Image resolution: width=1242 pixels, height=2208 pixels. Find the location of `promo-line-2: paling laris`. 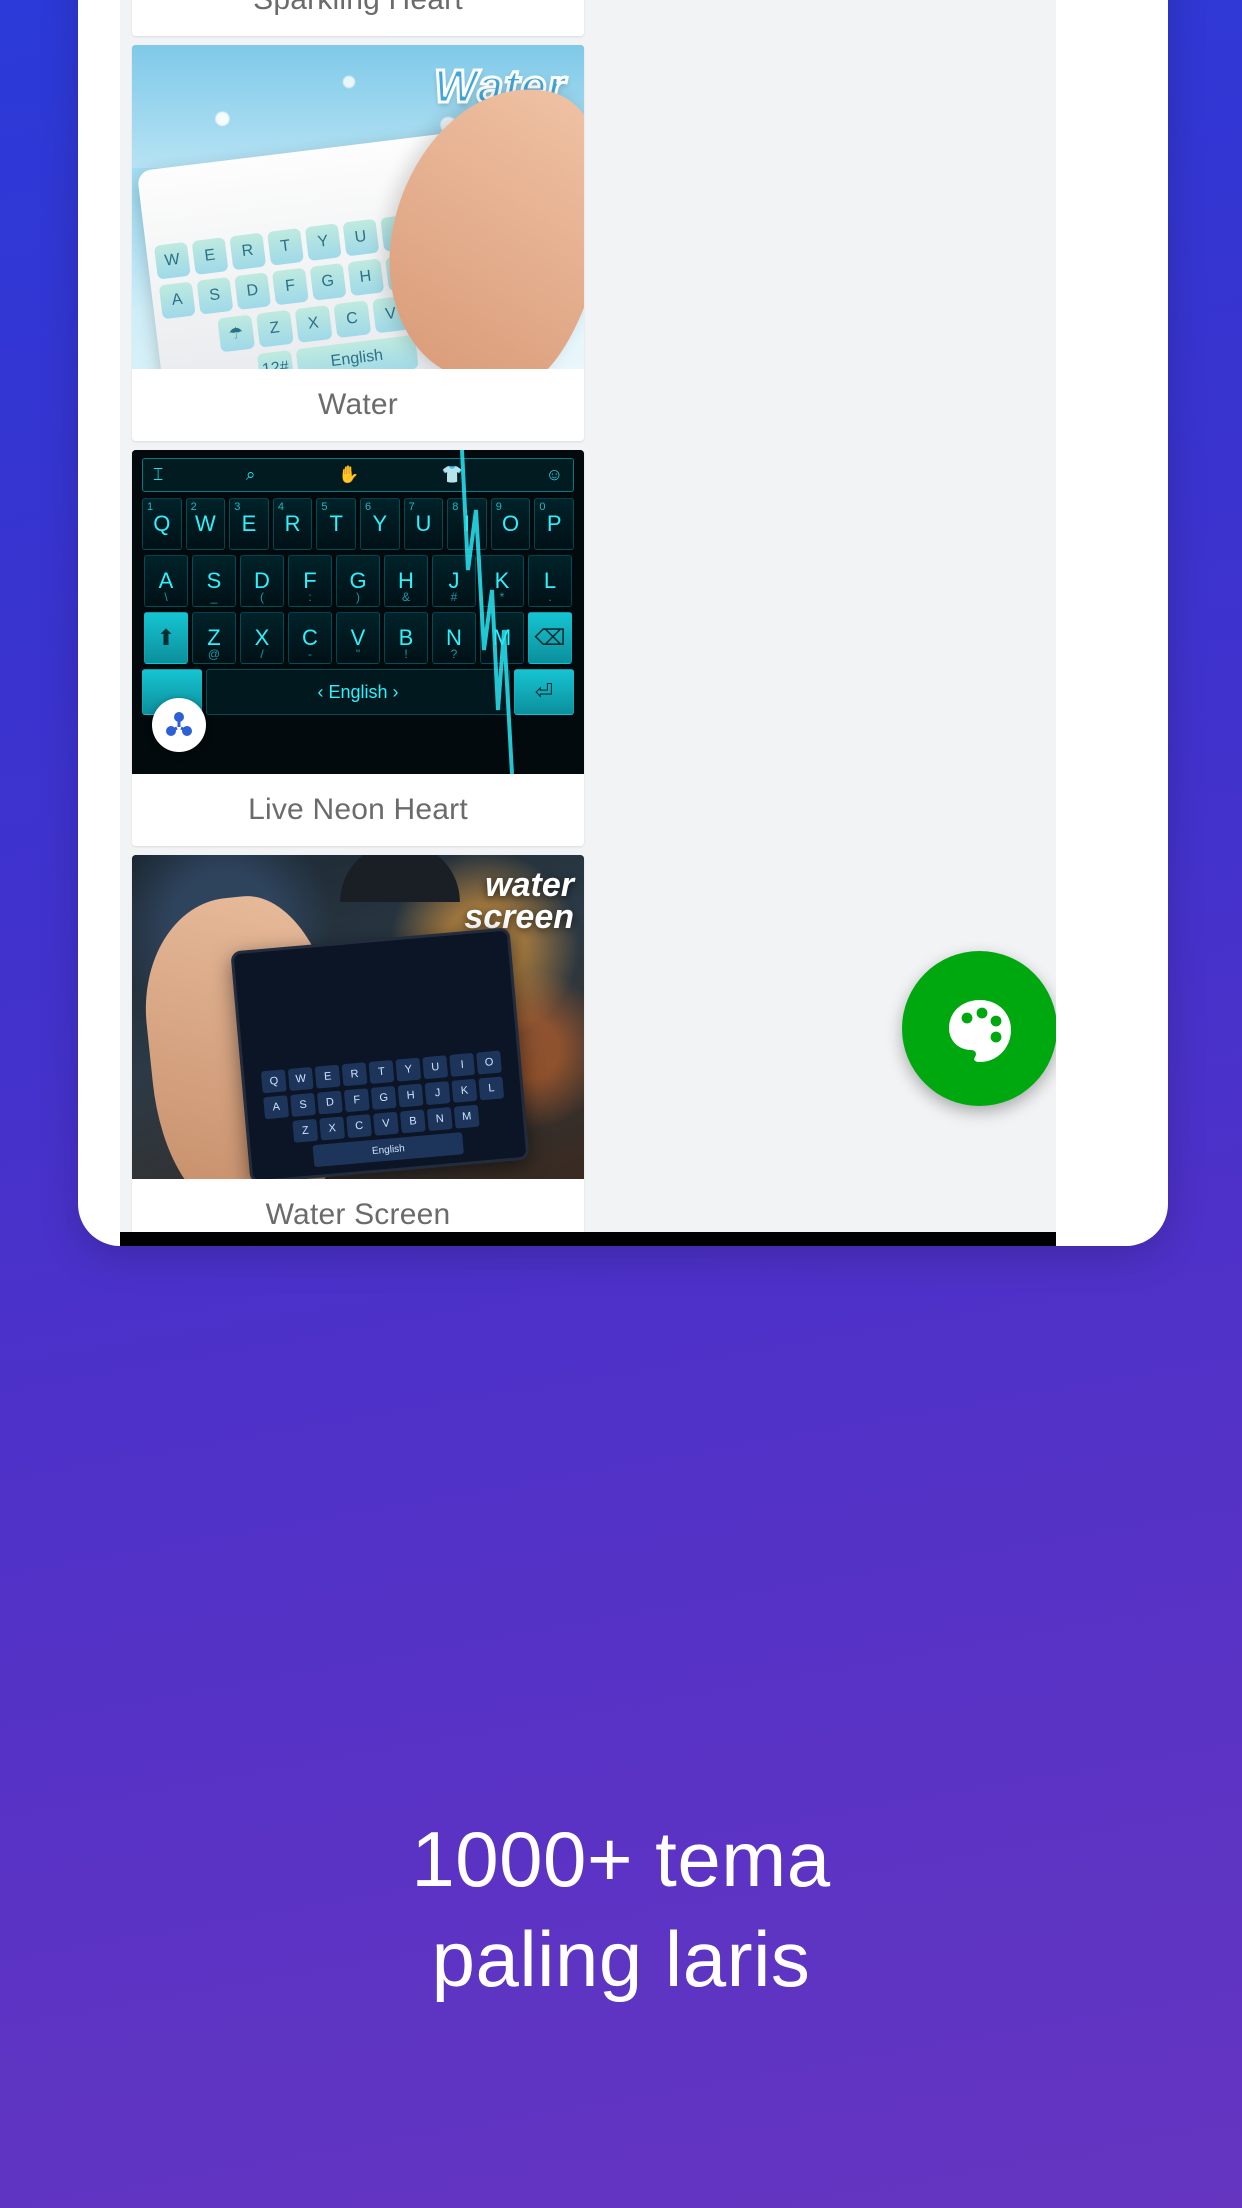

promo-line-2: paling laris is located at coordinates (621, 1958).